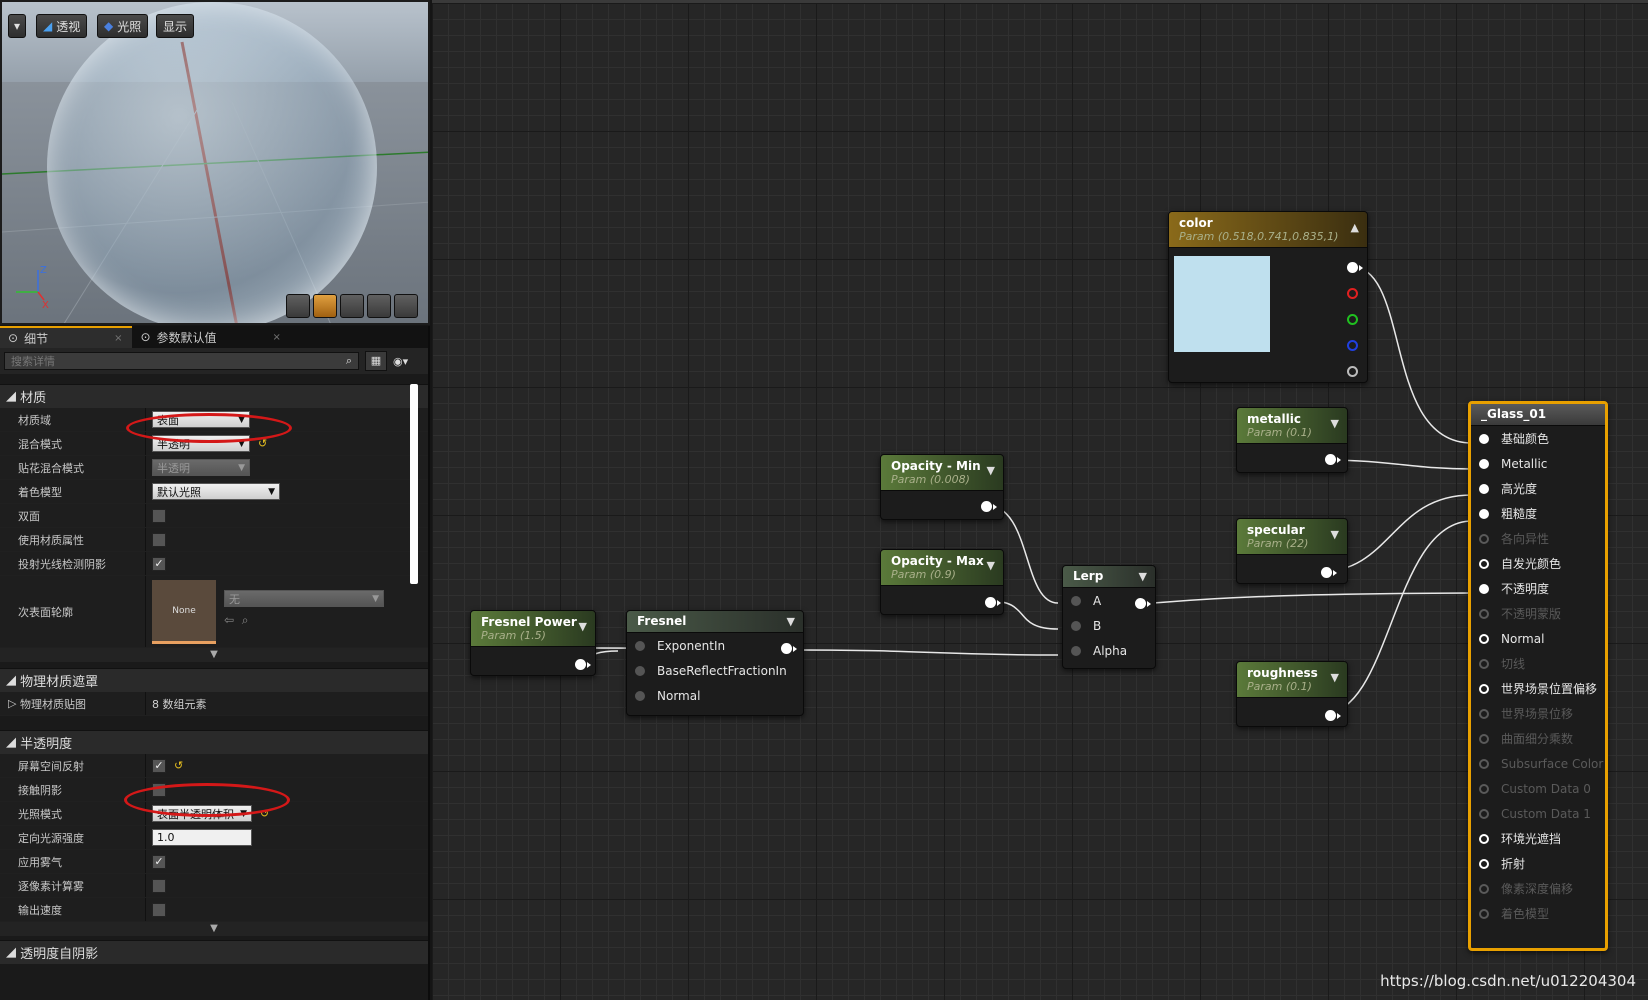  Describe the element at coordinates (1538, 688) in the screenshot. I see `result-input-pin-row: 世界场景位置偏移` at that location.